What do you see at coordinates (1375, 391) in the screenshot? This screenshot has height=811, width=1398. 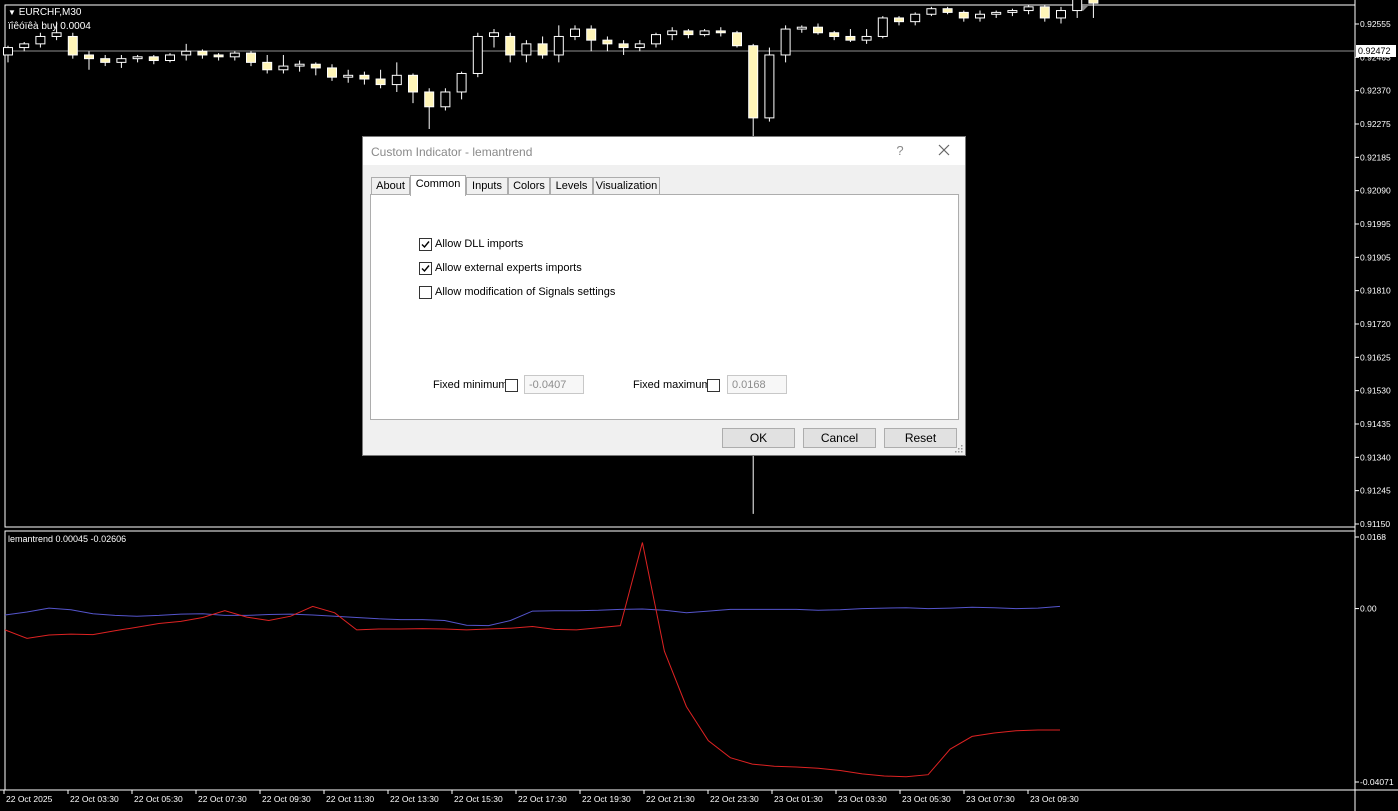 I see `price-tick-label: 0.91530` at bounding box center [1375, 391].